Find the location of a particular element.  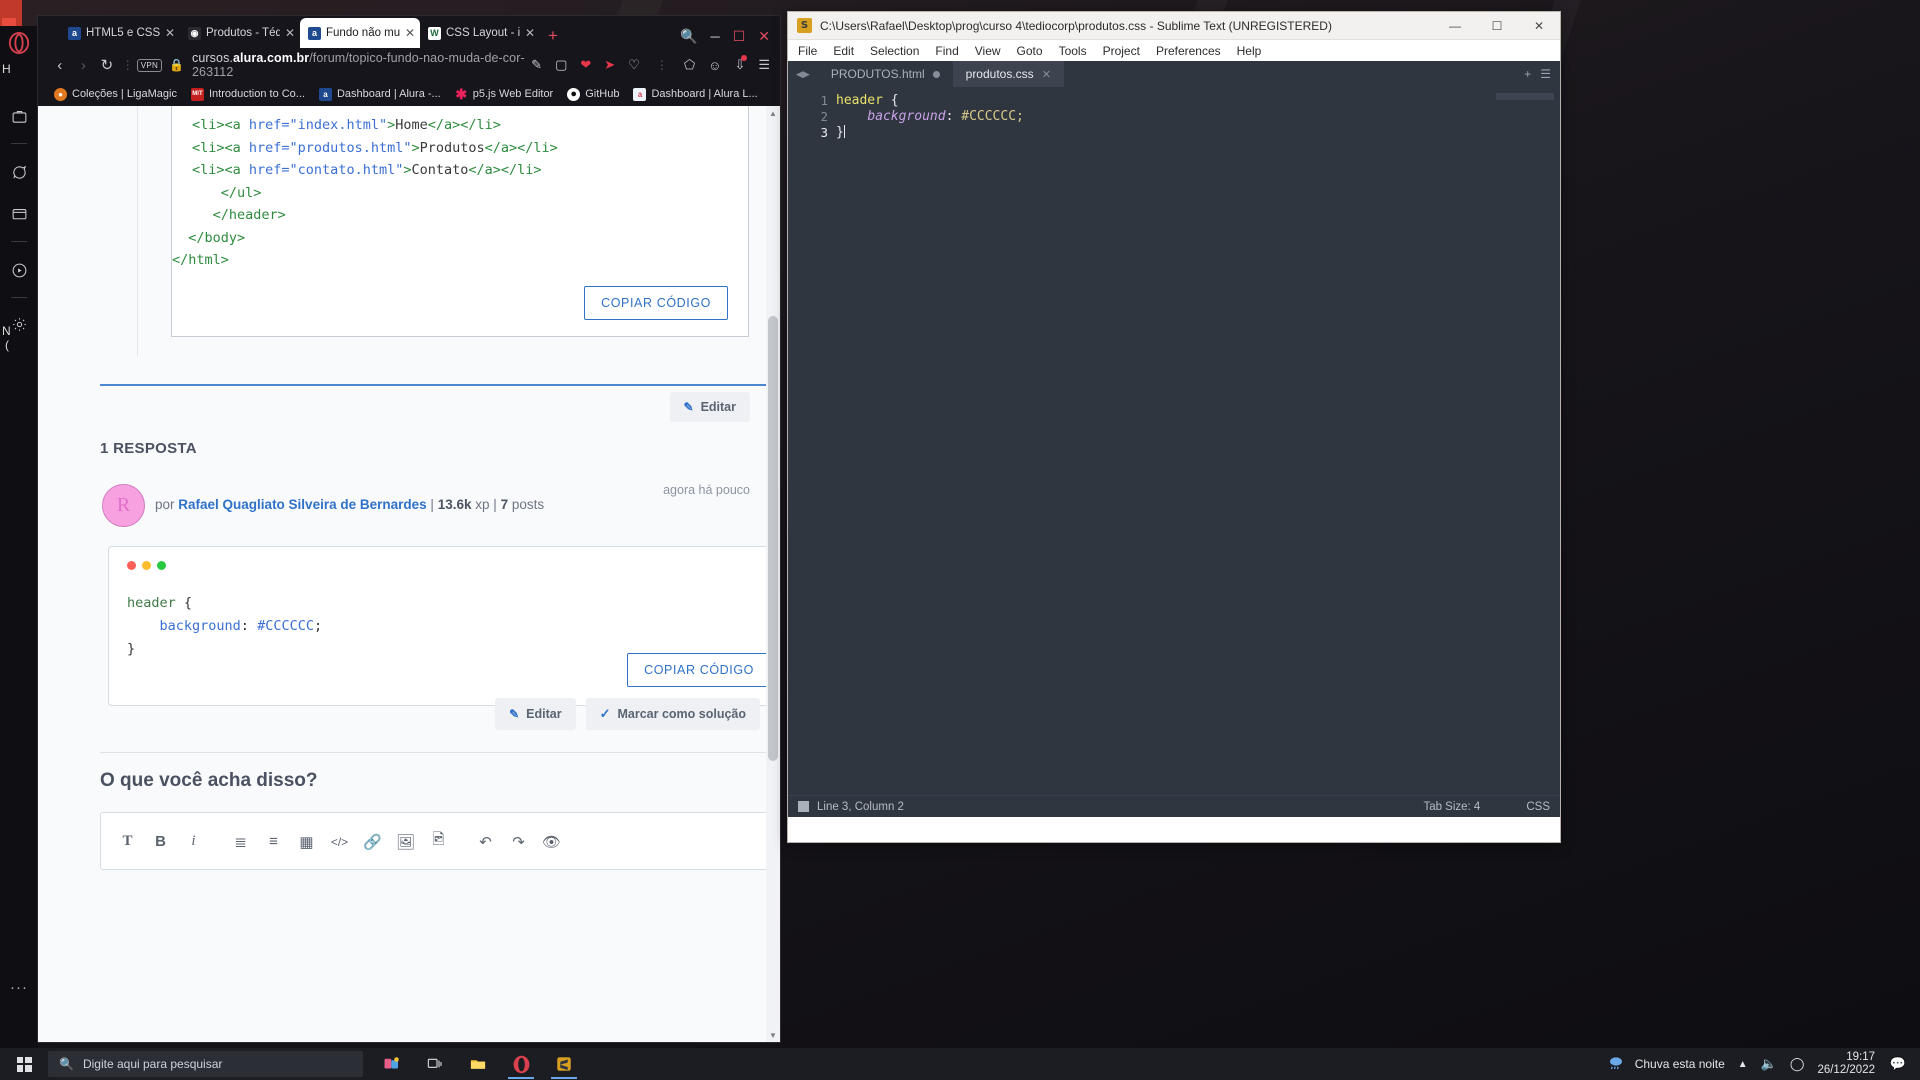

opera-sidebar: H N ( ··· is located at coordinates (19, 537).